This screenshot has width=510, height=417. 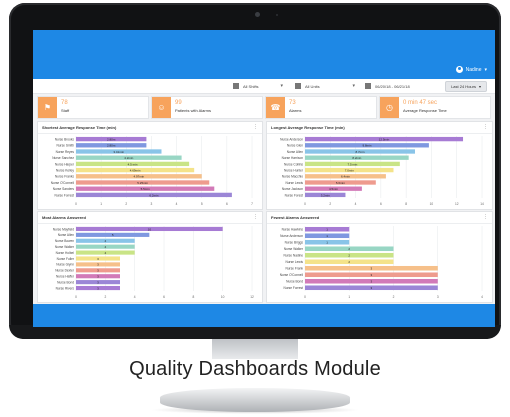 I want to click on date-range-picker: 06/20/18 - 06/21/18, so click(x=405, y=86).